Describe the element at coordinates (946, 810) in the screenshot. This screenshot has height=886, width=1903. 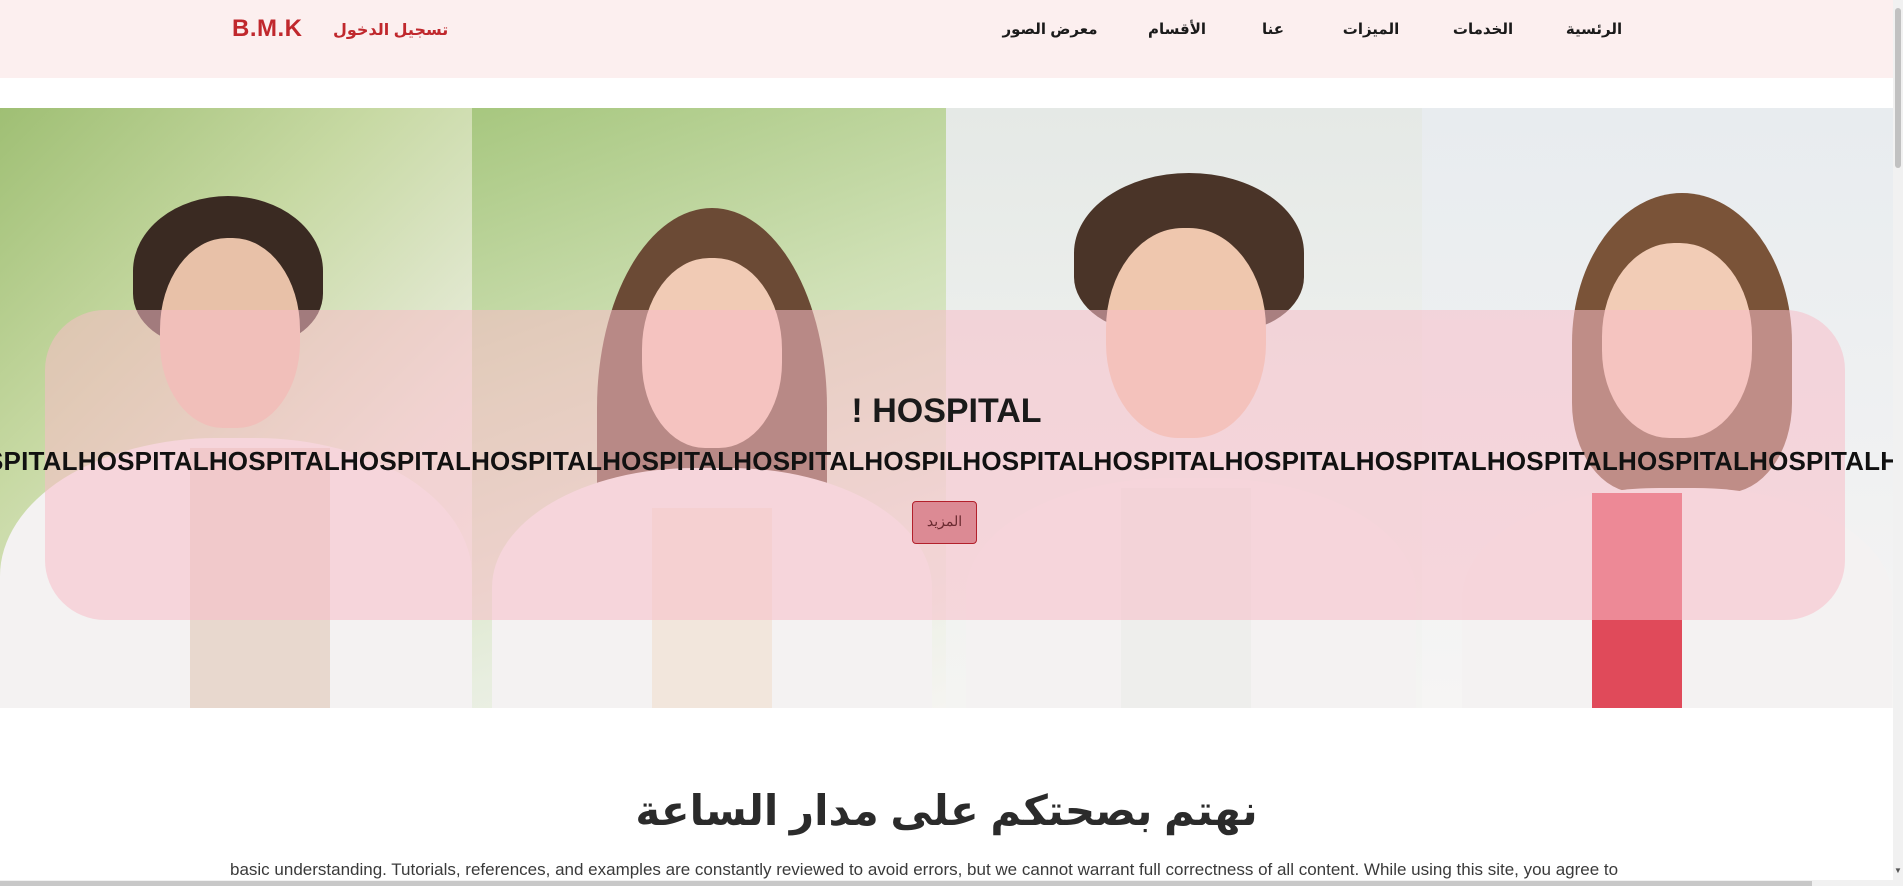
I see `section-title: نهتم بصحتكم على مدار الساعة` at that location.